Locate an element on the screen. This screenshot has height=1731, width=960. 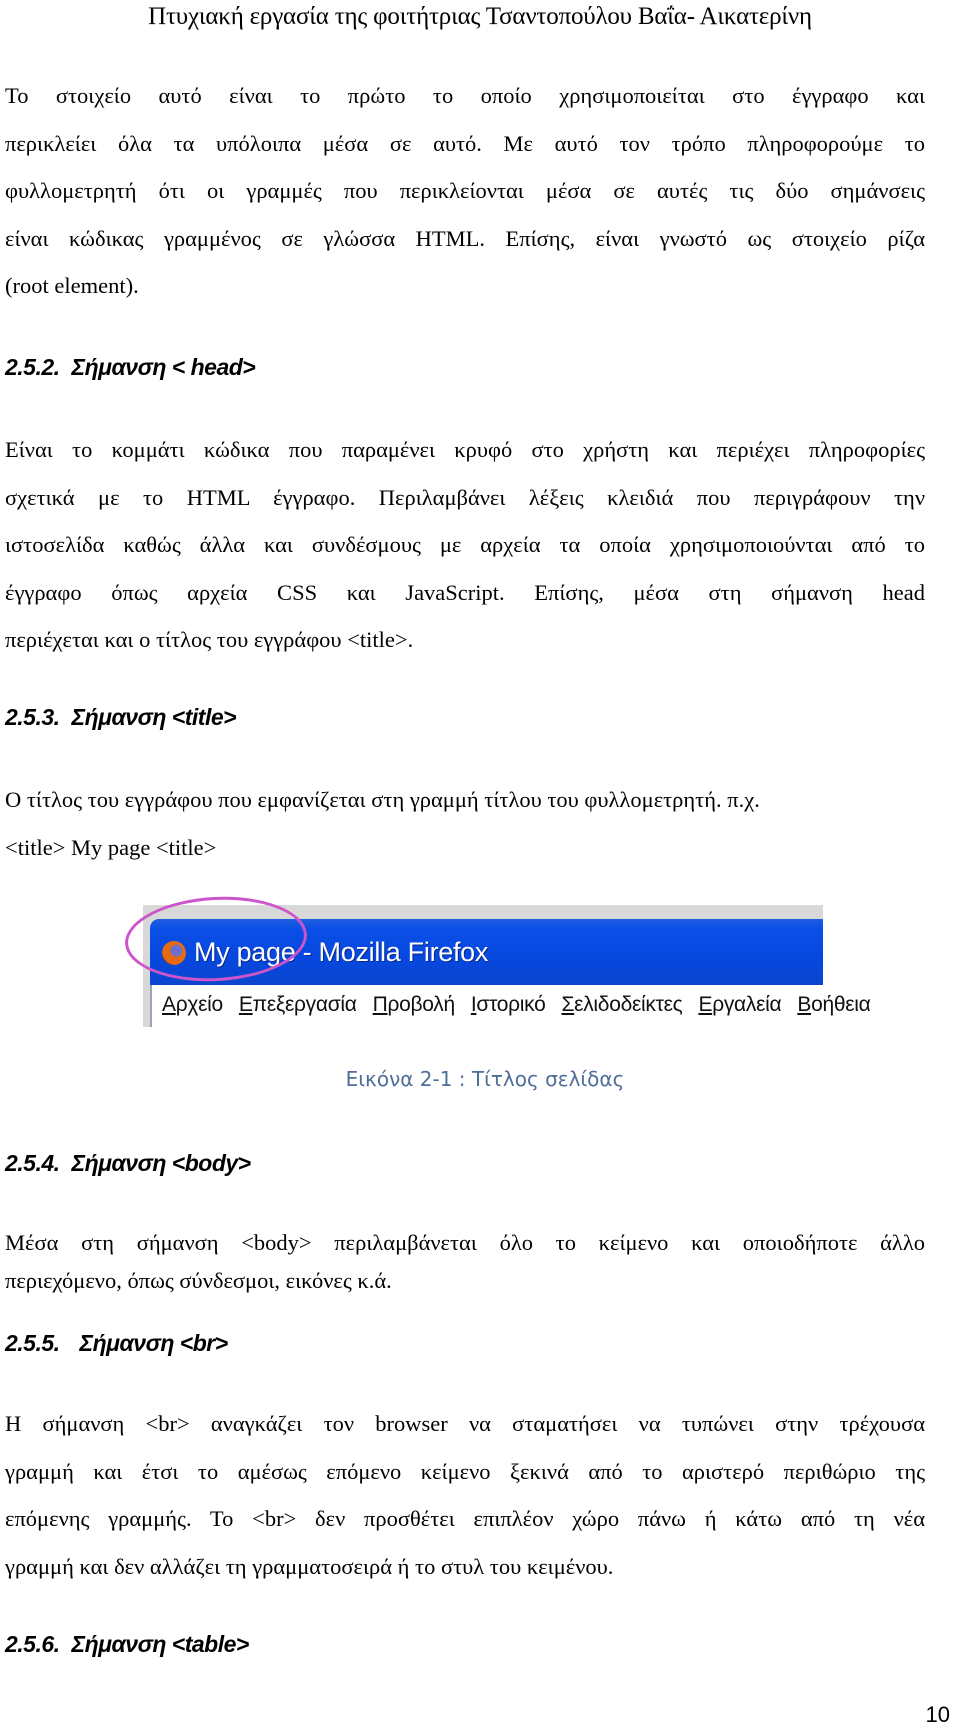
section-number: 2.5.4. is located at coordinates (32, 1163).